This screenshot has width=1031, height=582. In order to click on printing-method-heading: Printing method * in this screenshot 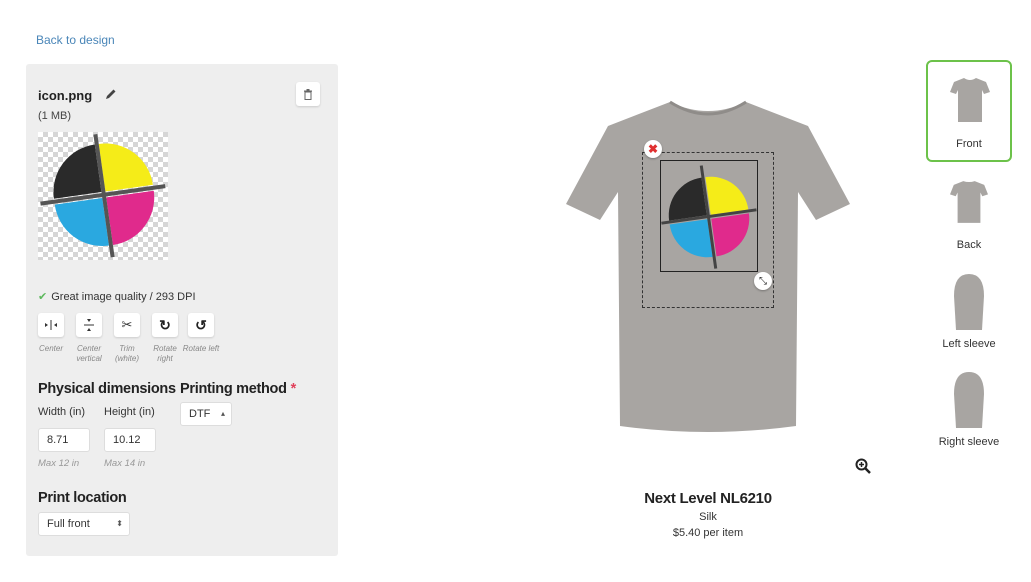, I will do `click(238, 389)`.